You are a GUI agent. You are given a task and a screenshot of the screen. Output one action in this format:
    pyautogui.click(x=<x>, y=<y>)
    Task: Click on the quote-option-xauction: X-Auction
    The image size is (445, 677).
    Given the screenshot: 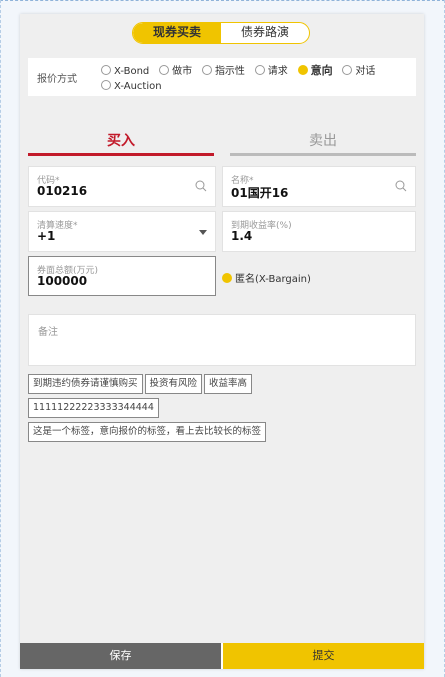 What is the action you would take?
    pyautogui.click(x=131, y=86)
    